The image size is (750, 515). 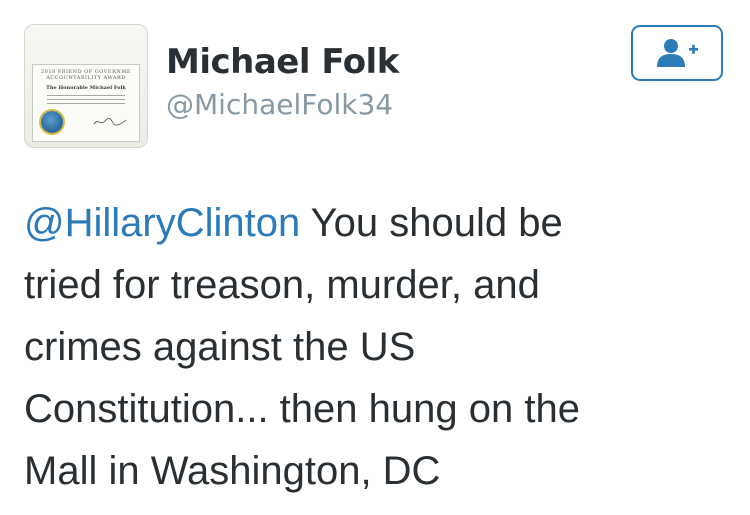 I want to click on tweet-line: crimes against the US, so click(x=220, y=347).